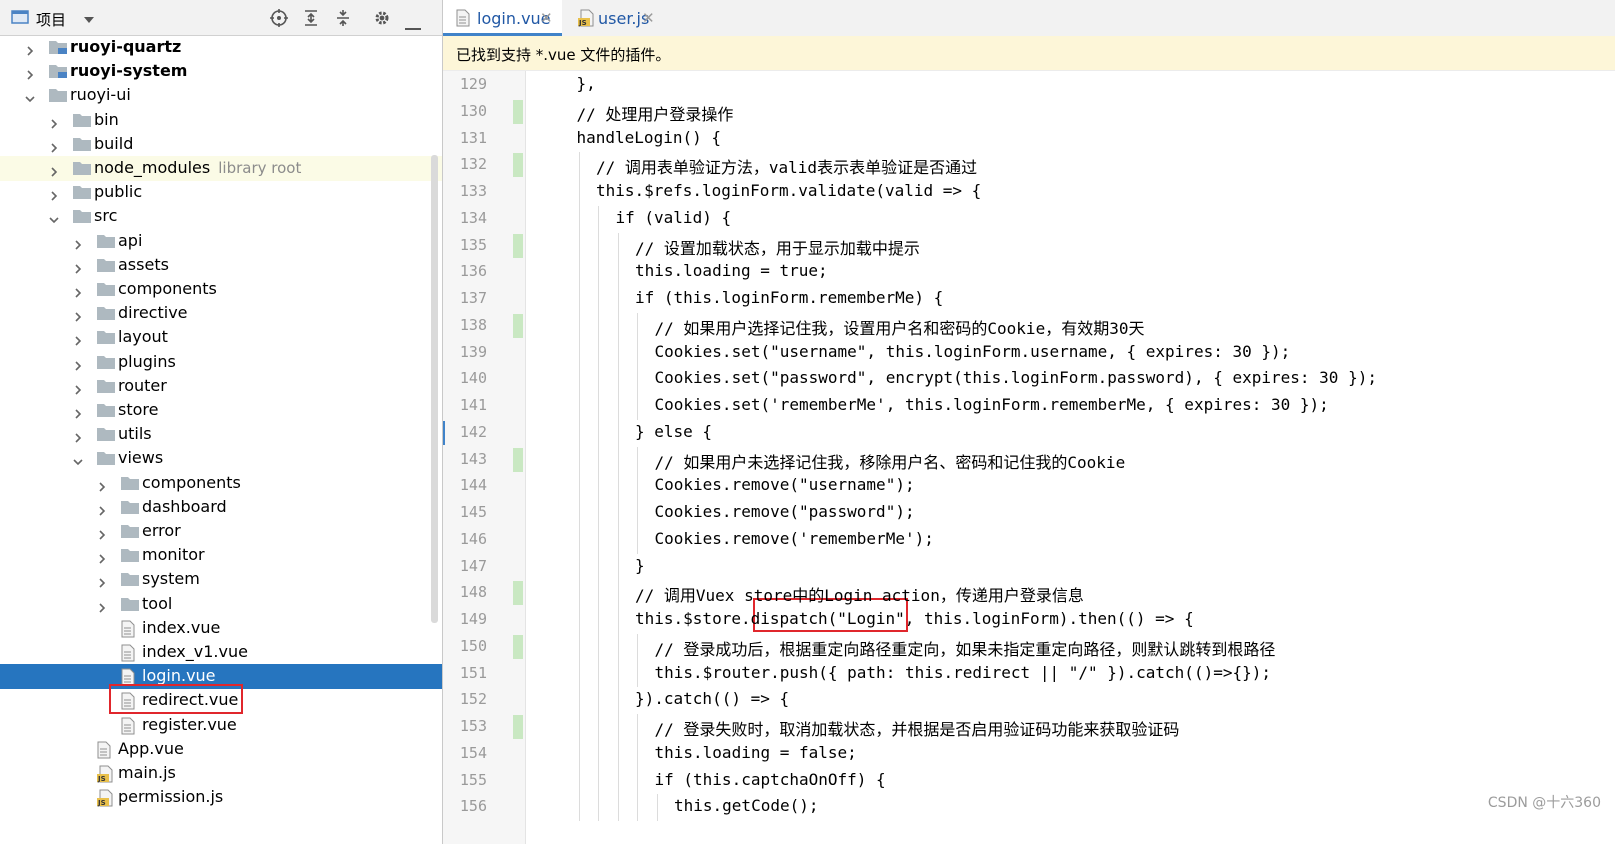  Describe the element at coordinates (51, 19) in the screenshot. I see `project-panel-title: 项目` at that location.